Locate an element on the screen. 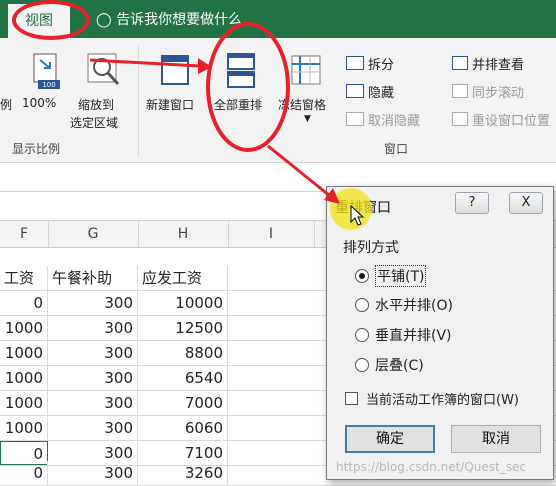 The width and height of the screenshot is (556, 486). annotation-arrows is located at coordinates (214, 131).